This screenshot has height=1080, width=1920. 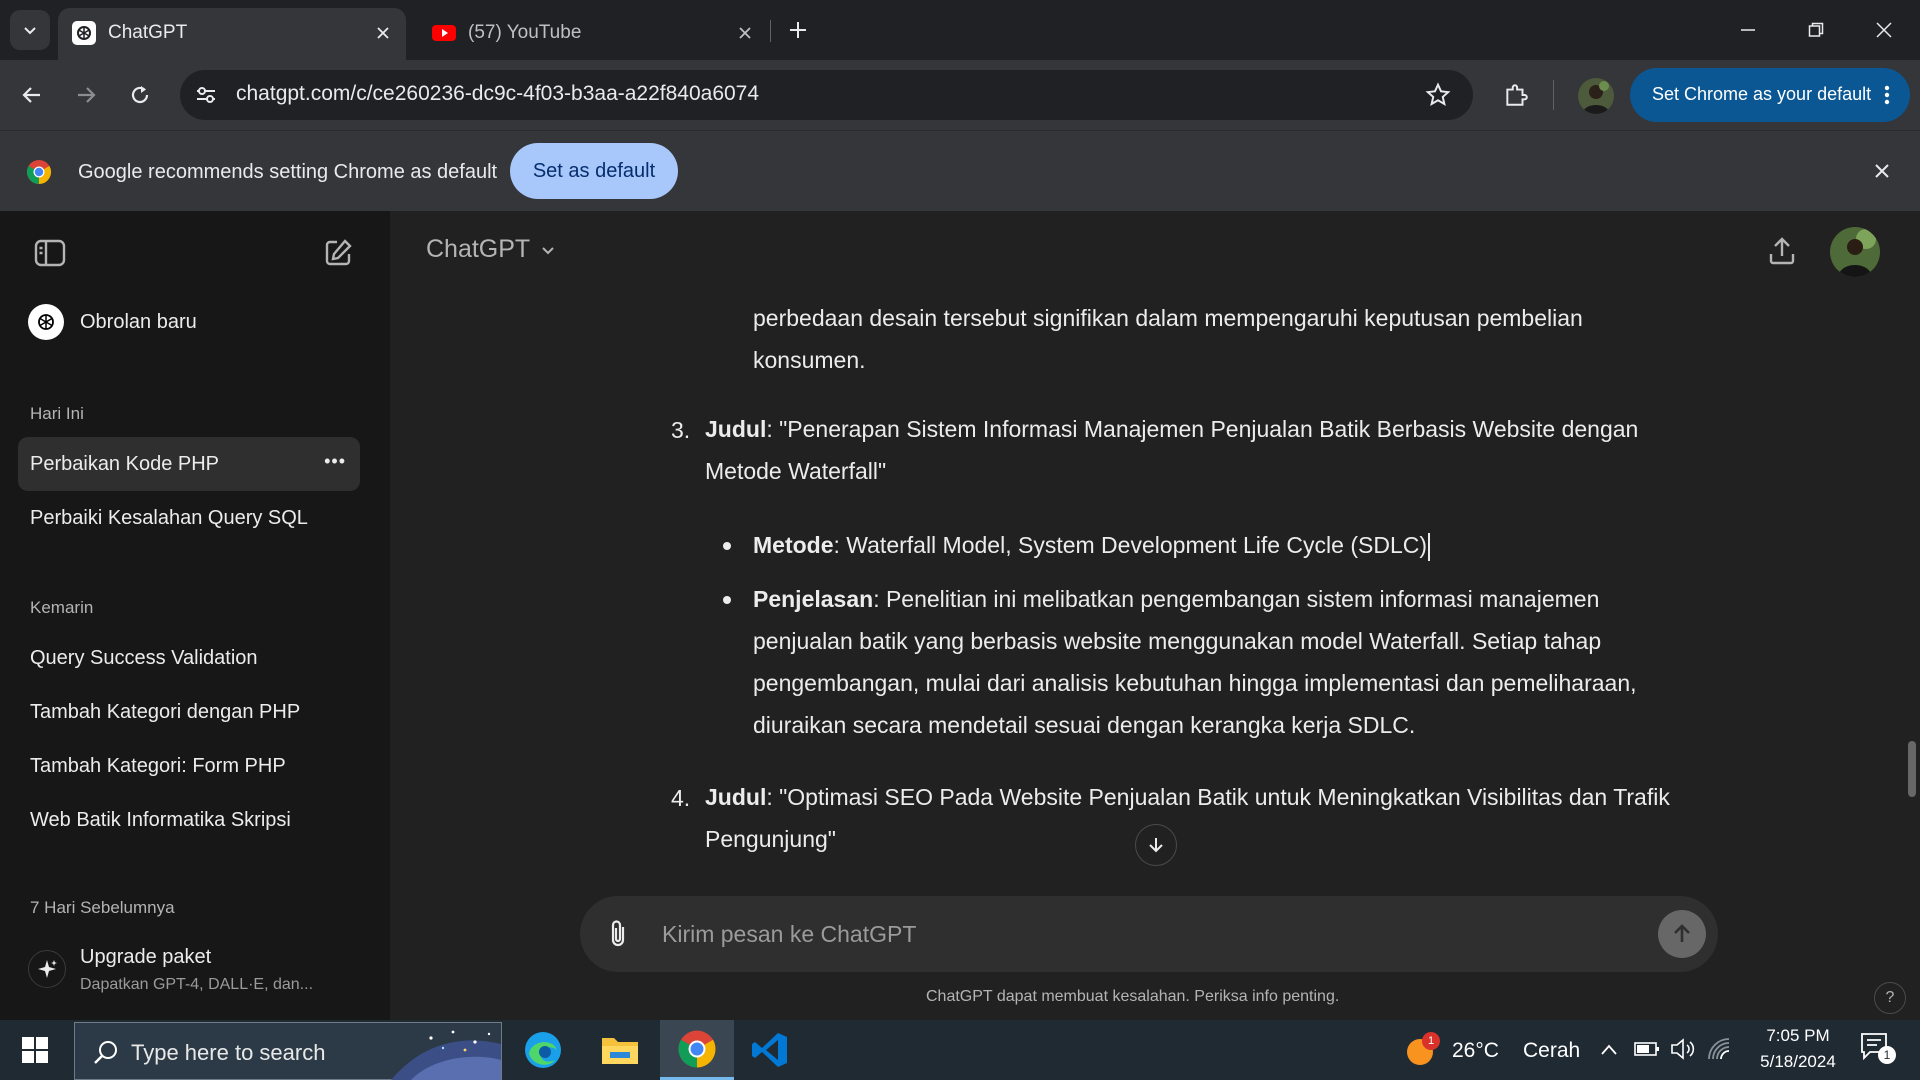 I want to click on tab-search-button, so click(x=30, y=30).